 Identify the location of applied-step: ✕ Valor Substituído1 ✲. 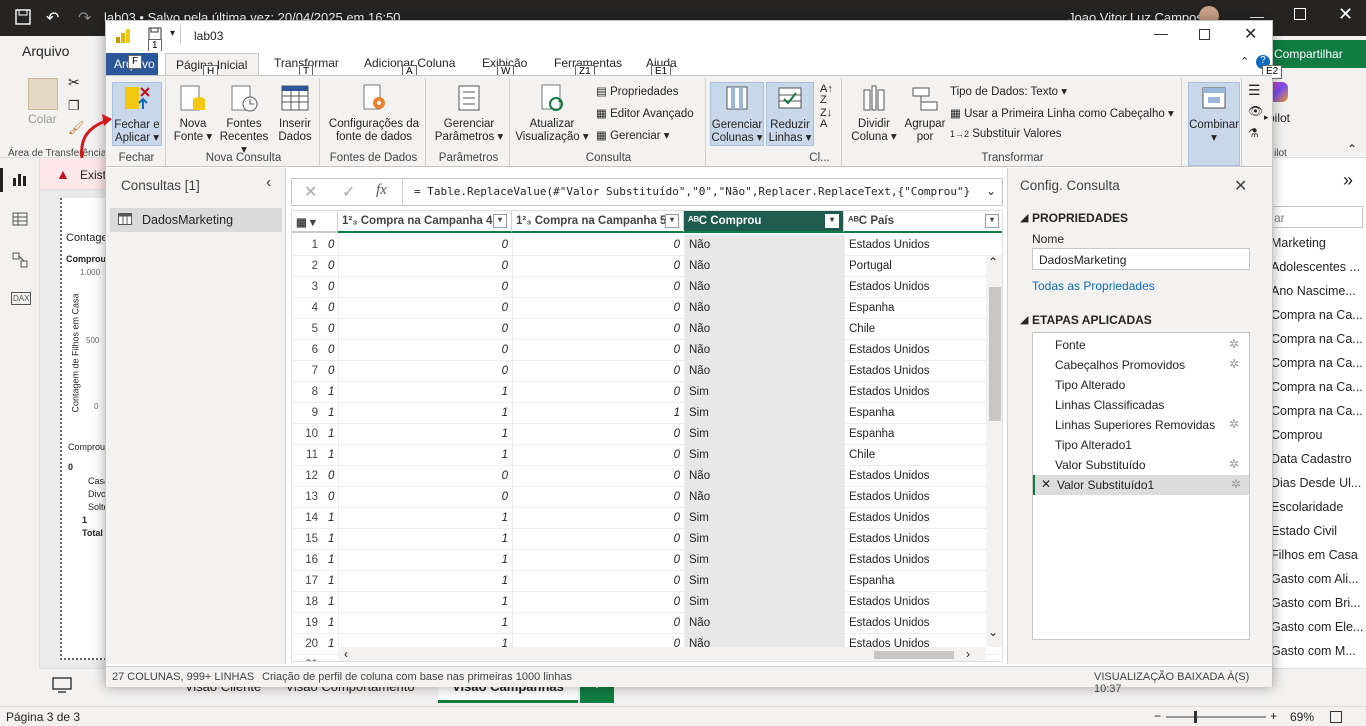
(1141, 485).